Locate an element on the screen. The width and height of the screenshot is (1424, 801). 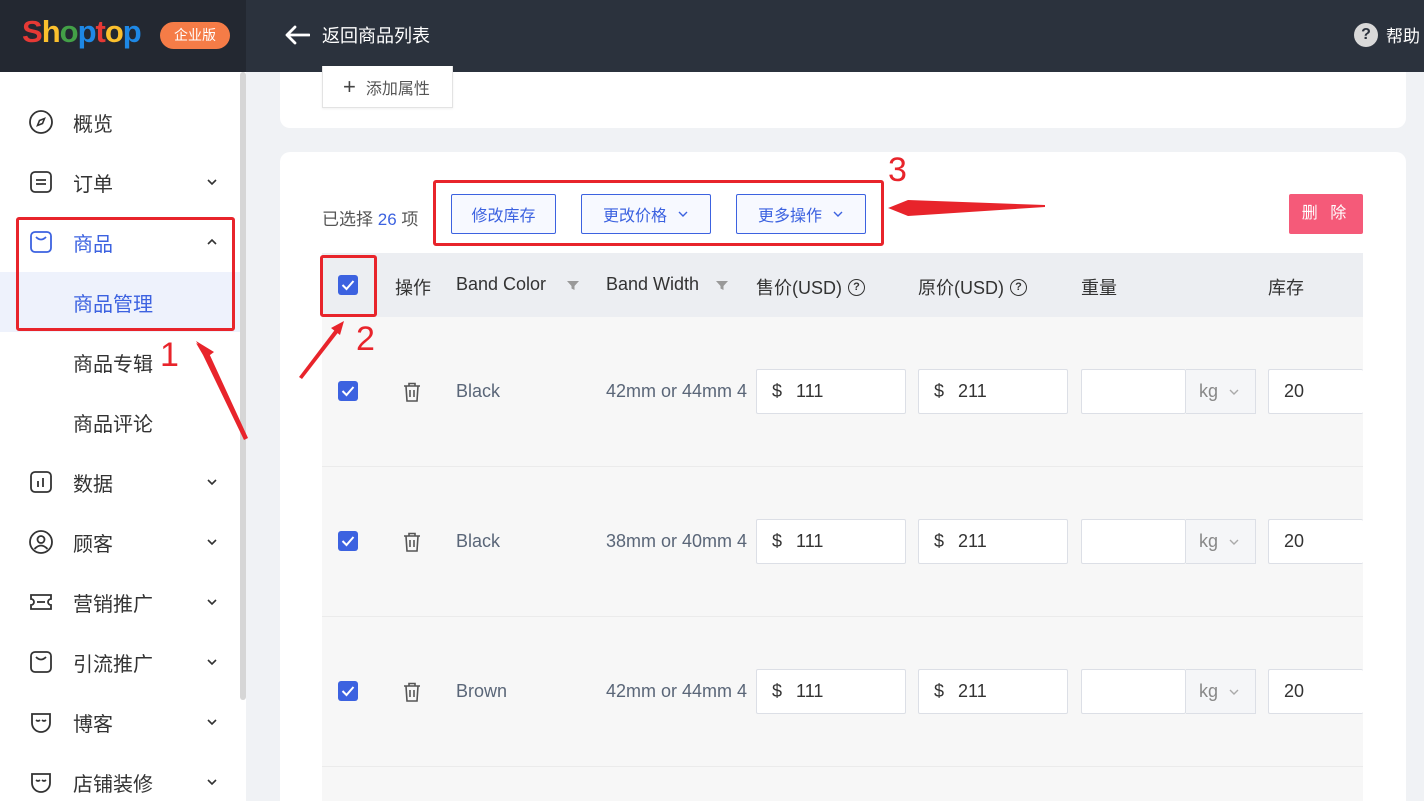
column-label: Band Color is located at coordinates (501, 284).